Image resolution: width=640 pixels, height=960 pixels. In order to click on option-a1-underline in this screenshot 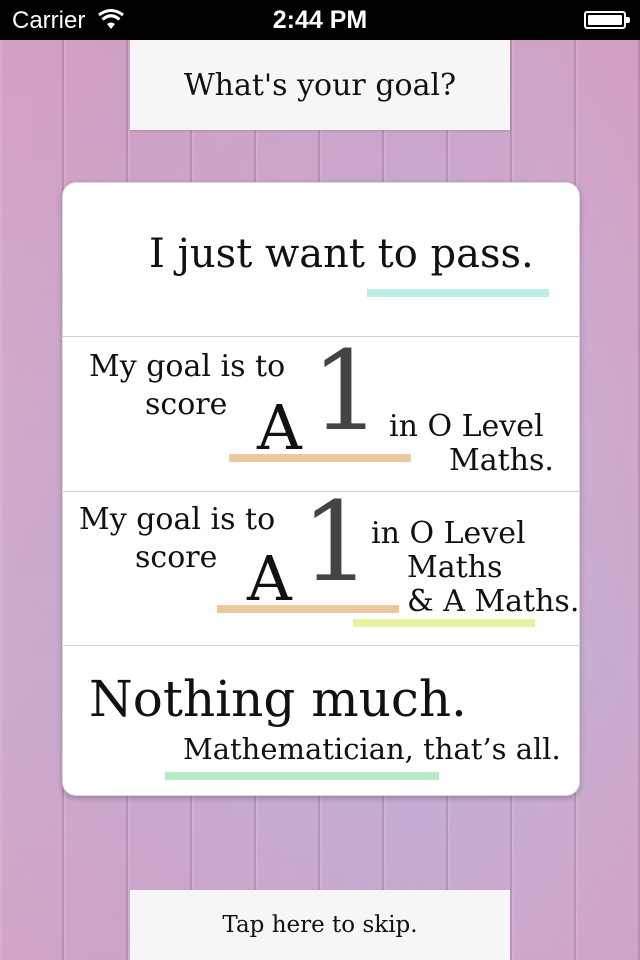, I will do `click(320, 458)`.